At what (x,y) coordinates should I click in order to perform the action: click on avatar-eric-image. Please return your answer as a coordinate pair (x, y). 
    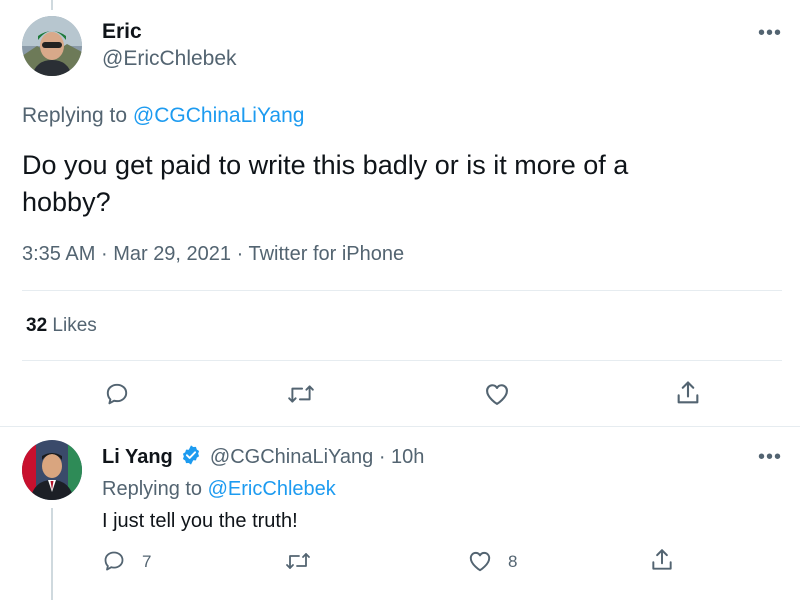
    Looking at the image, I should click on (52, 46).